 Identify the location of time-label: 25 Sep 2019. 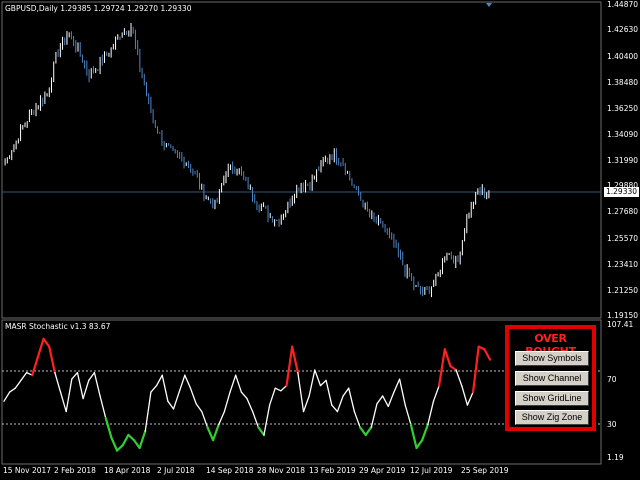
(485, 470).